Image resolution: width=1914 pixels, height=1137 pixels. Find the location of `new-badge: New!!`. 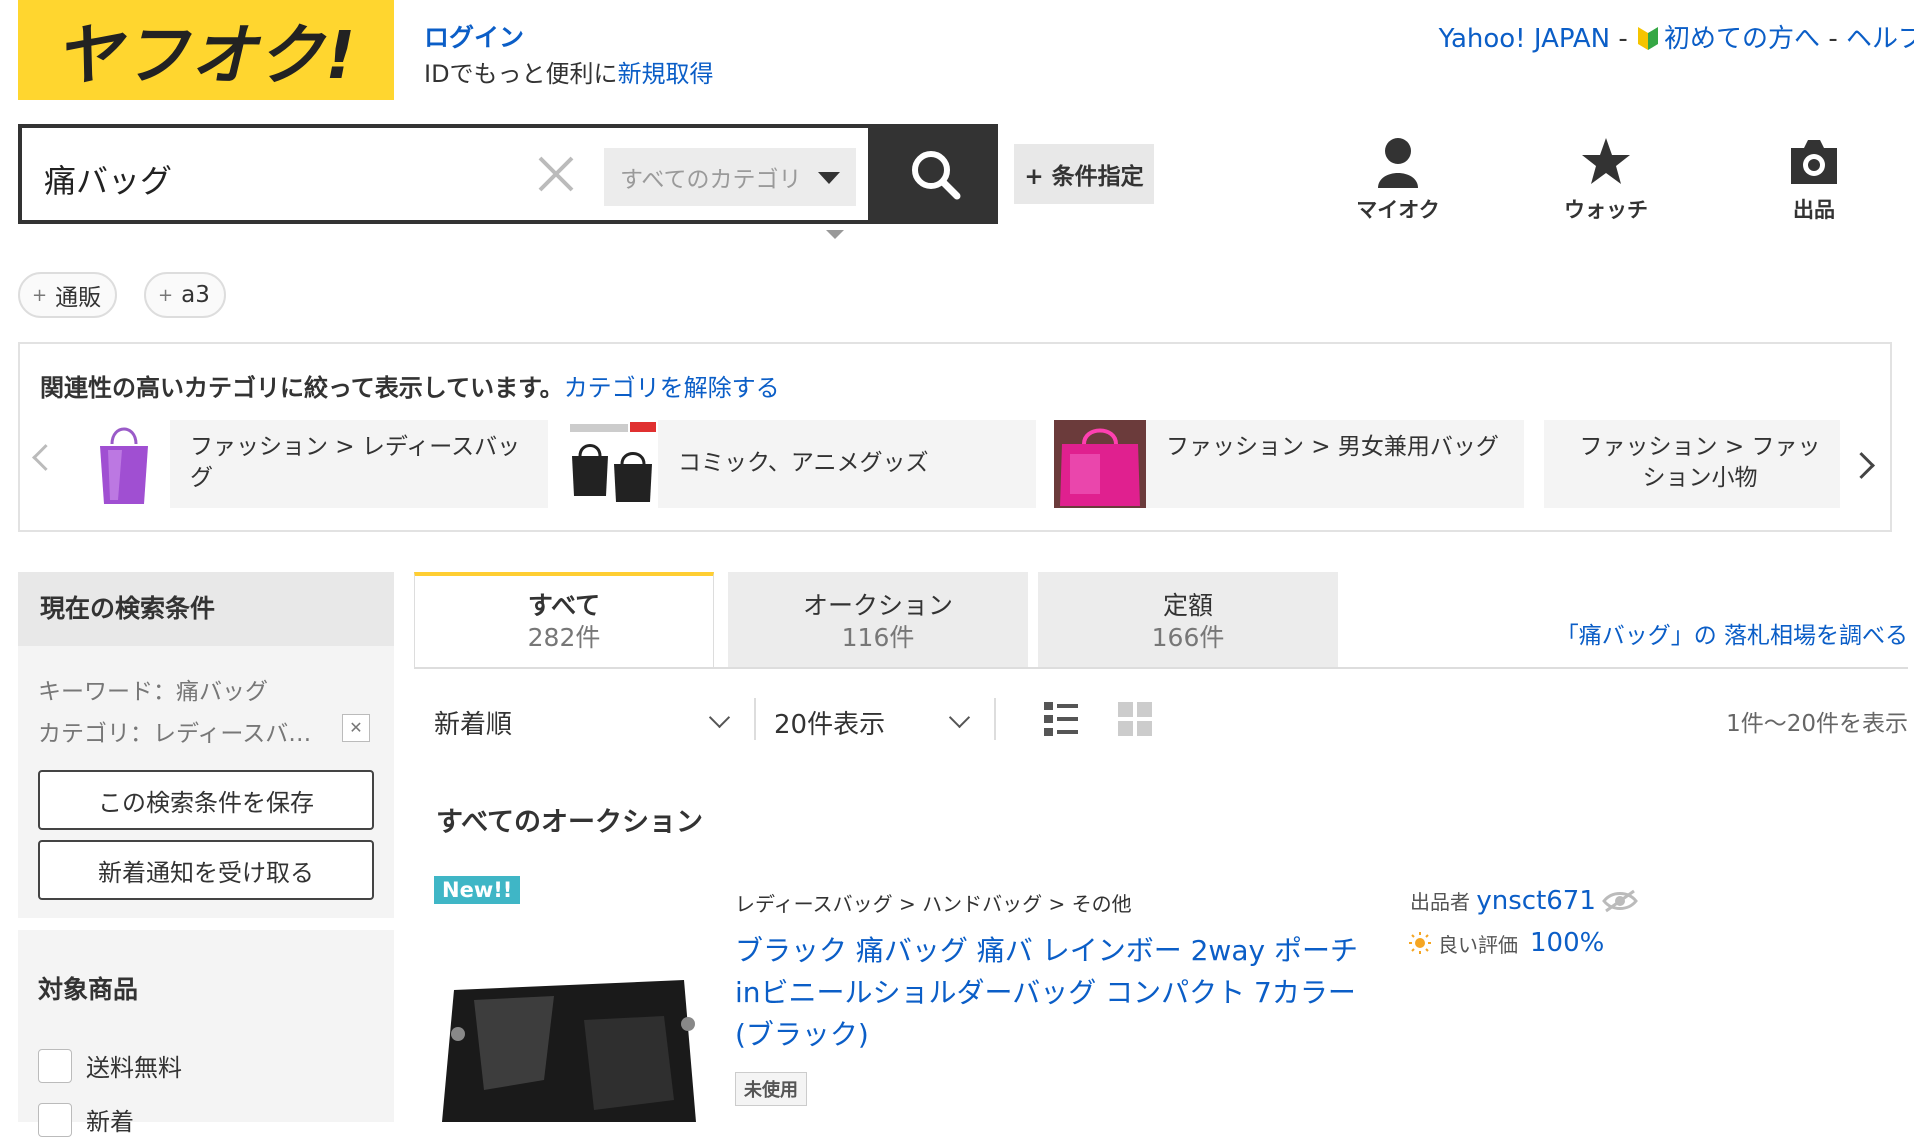

new-badge: New!! is located at coordinates (477, 890).